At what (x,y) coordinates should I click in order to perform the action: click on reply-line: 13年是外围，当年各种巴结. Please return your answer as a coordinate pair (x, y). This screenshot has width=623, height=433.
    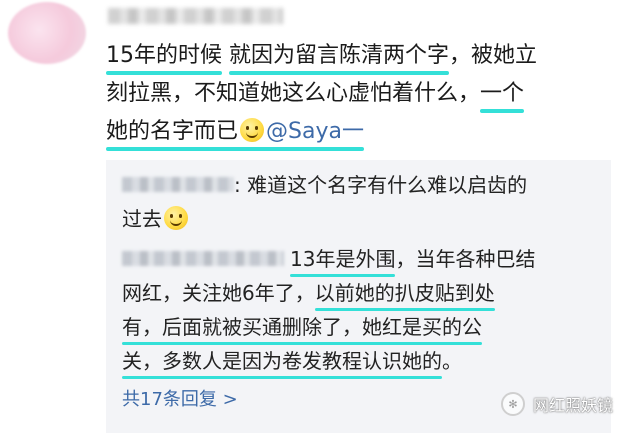
    Looking at the image, I should click on (362, 259).